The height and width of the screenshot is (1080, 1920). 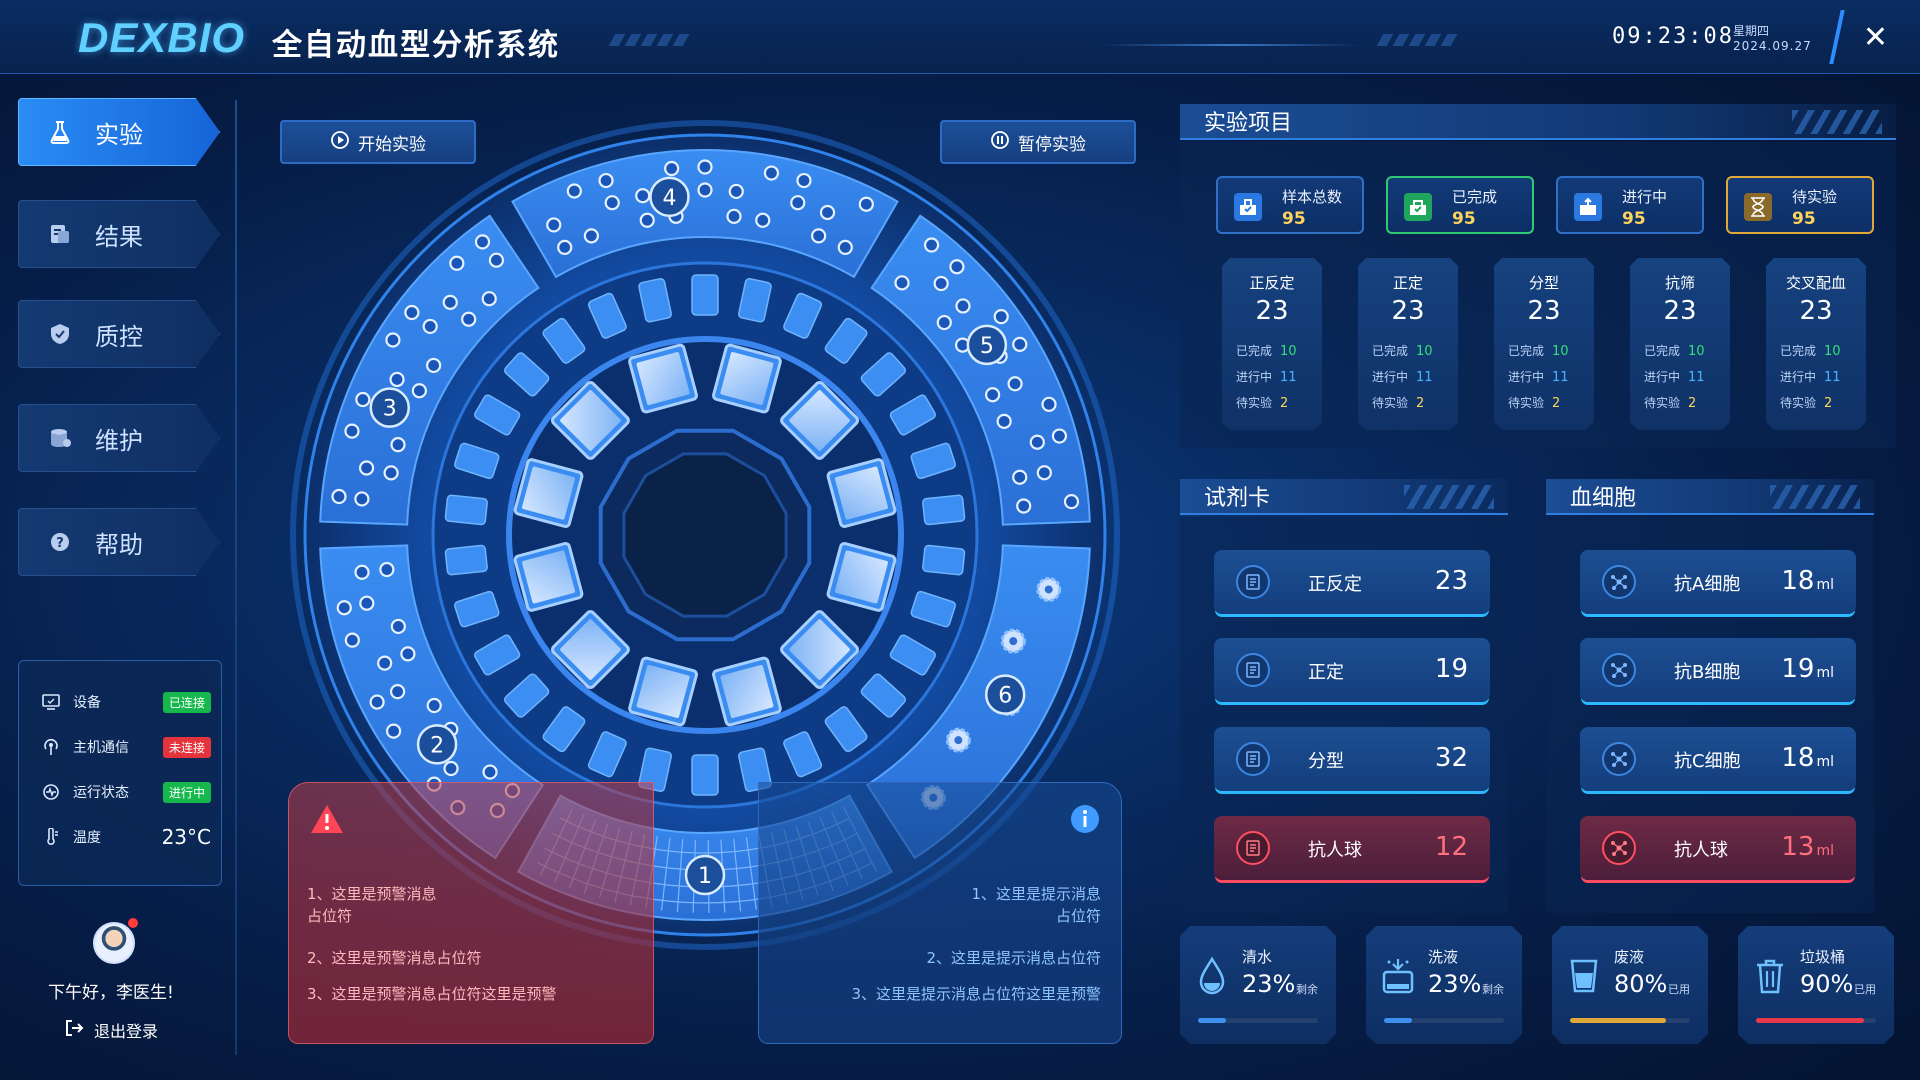 What do you see at coordinates (60, 234) in the screenshot?
I see `result-icon` at bounding box center [60, 234].